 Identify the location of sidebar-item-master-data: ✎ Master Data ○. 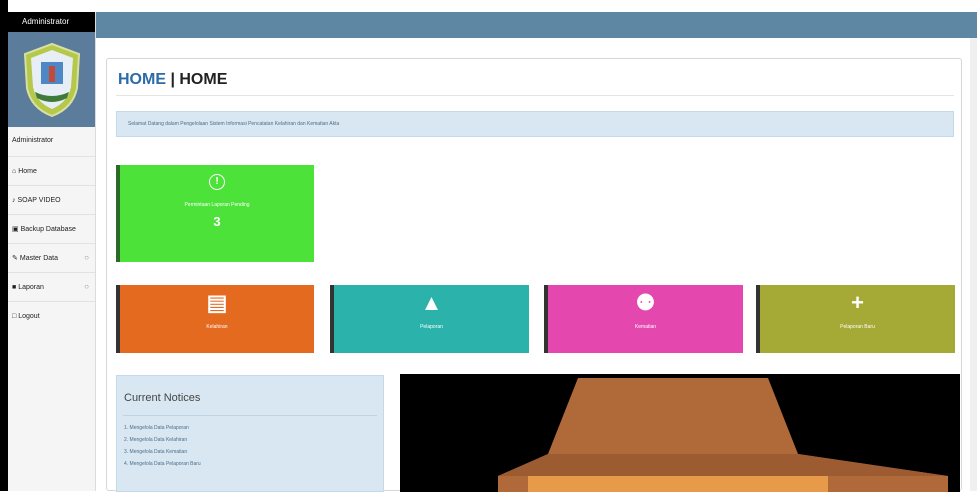
(51, 258).